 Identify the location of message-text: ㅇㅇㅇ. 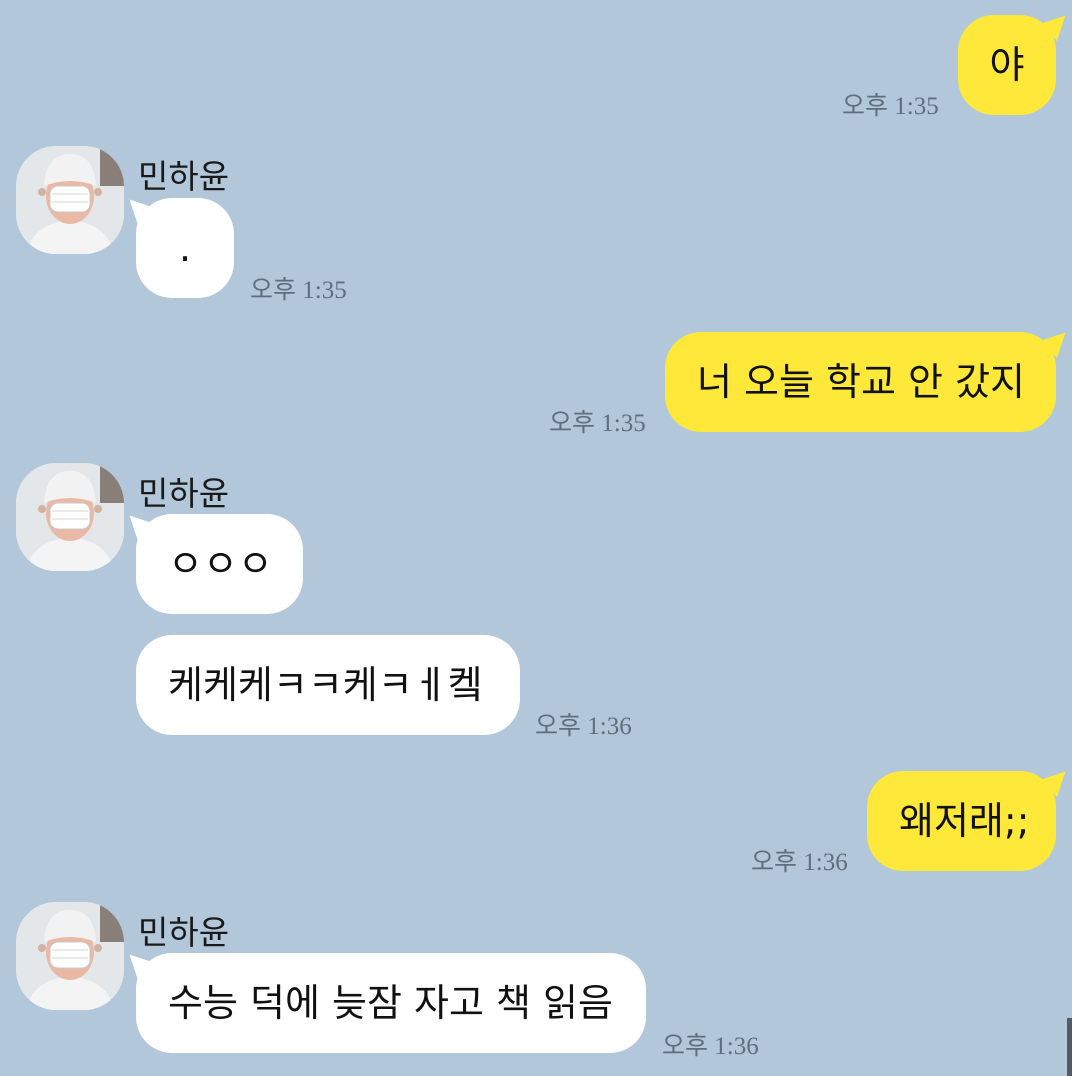
(220, 564).